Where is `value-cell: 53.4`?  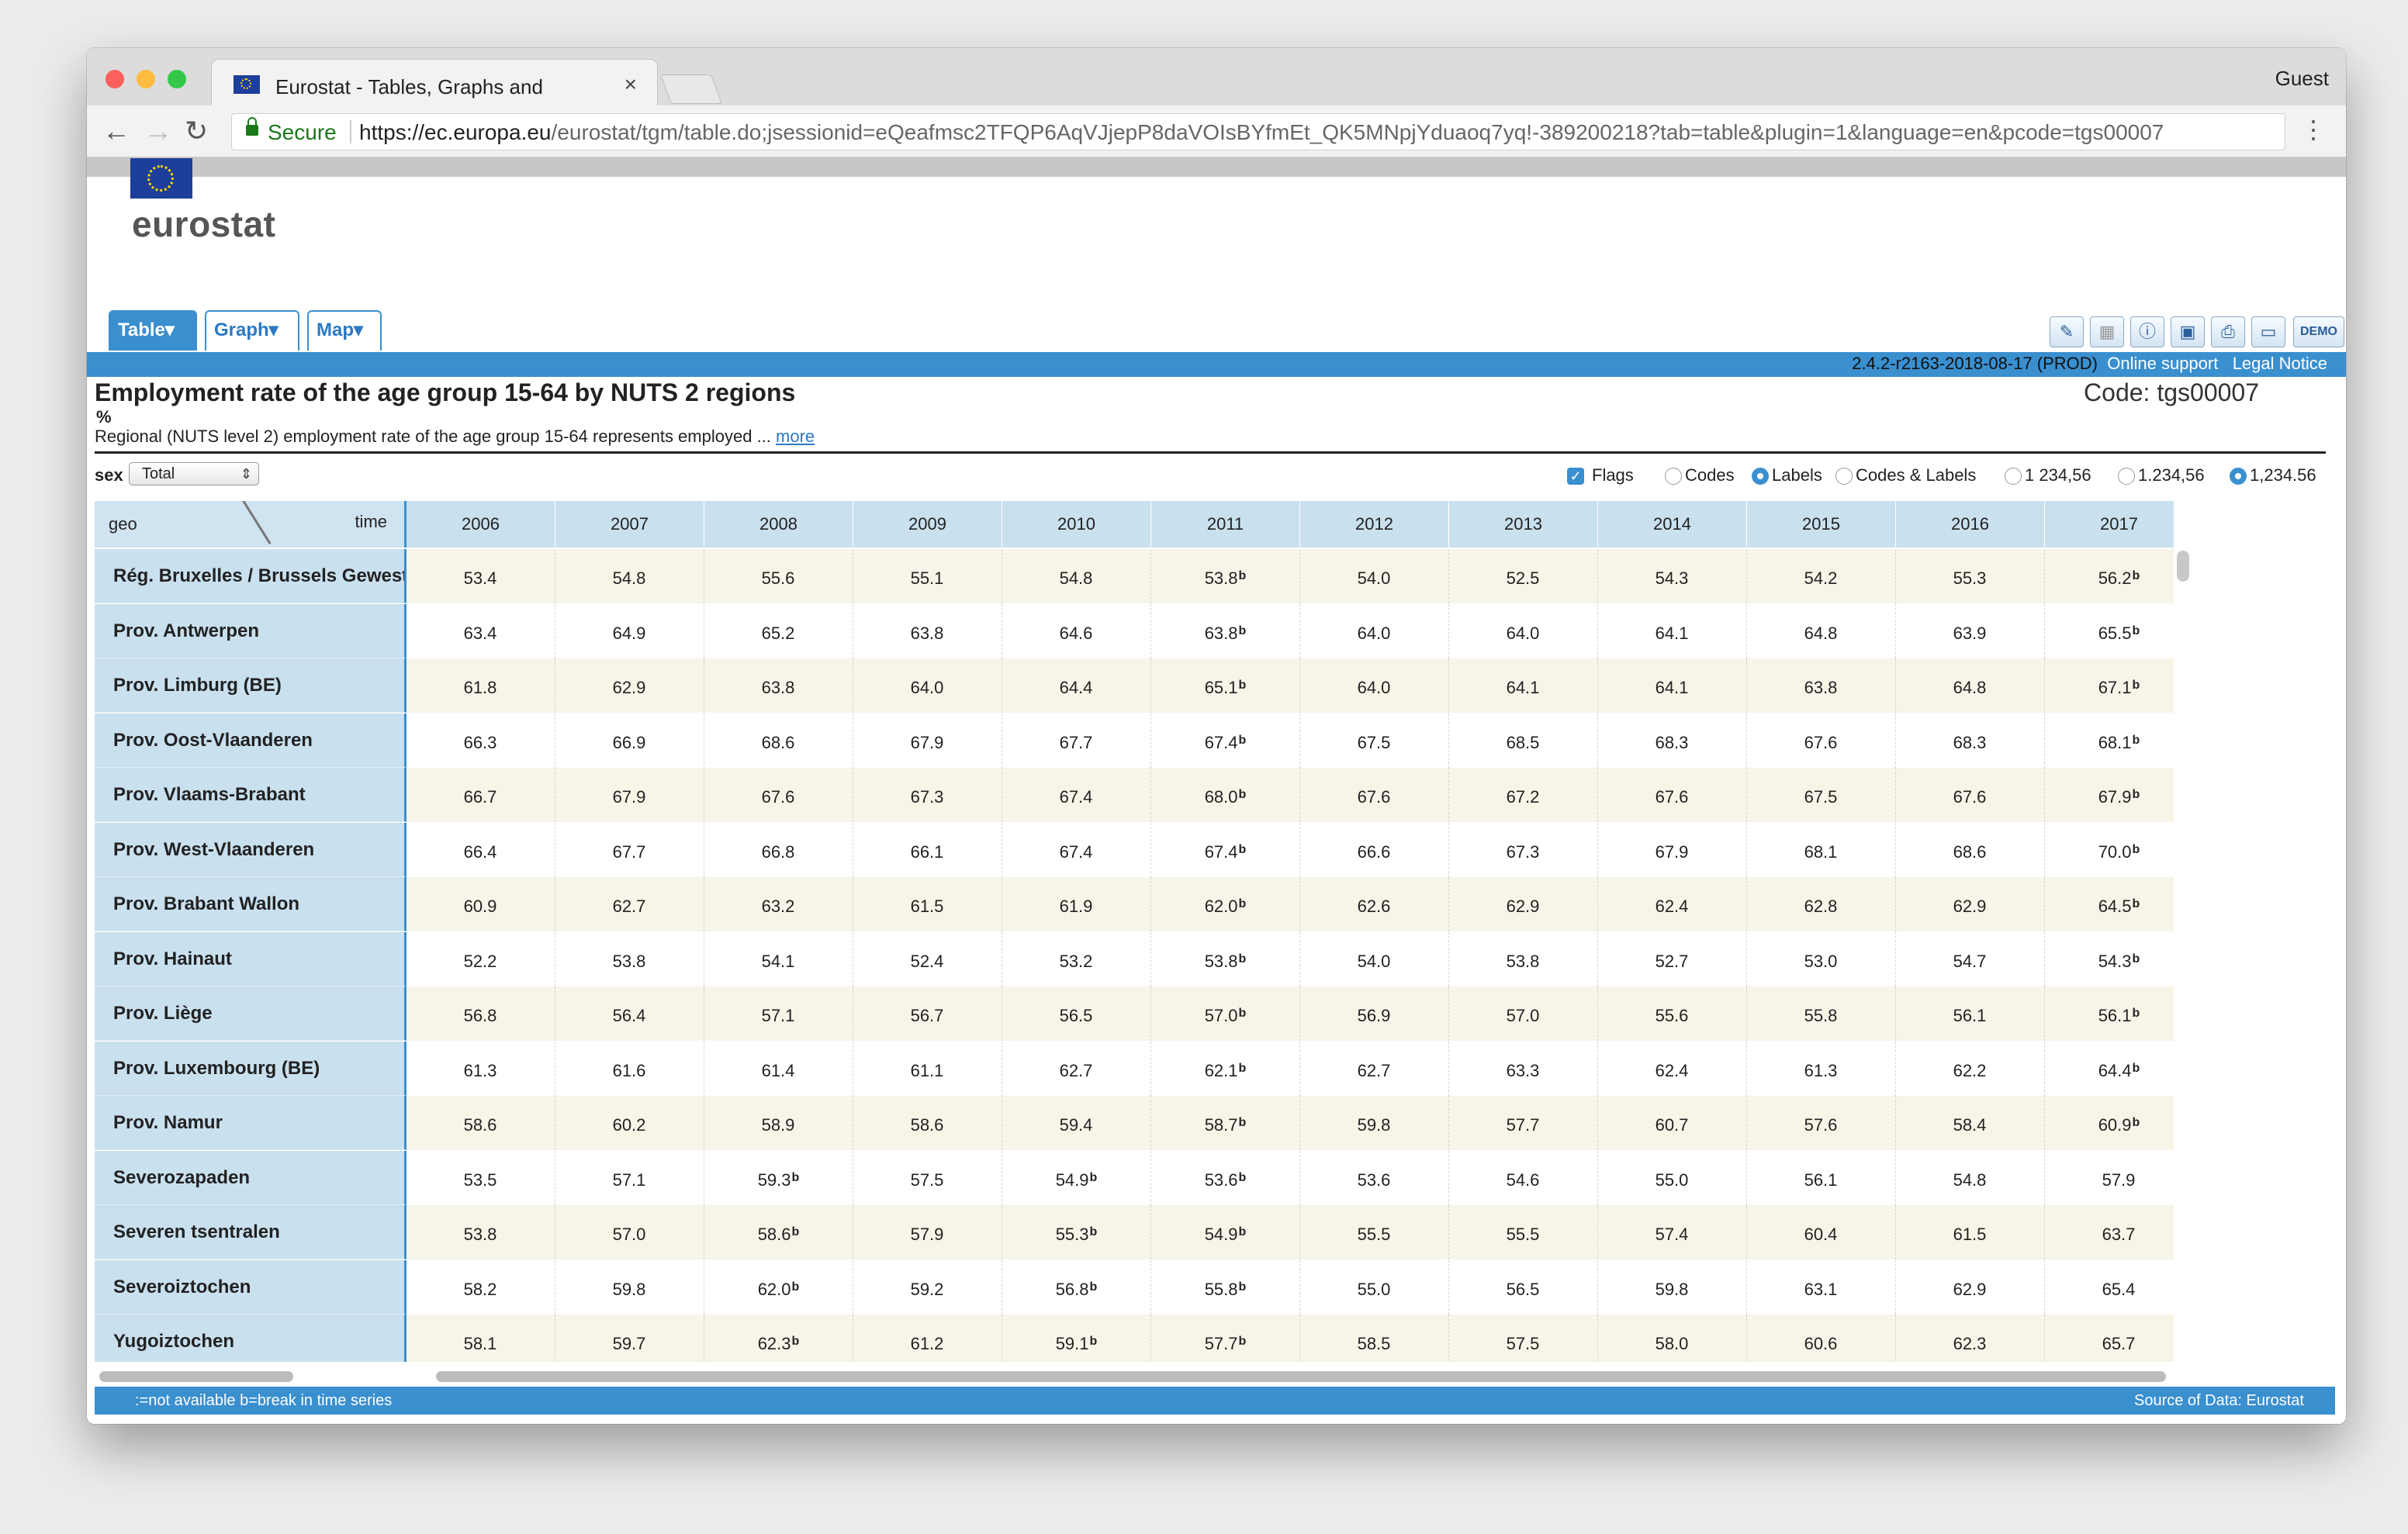 value-cell: 53.4 is located at coordinates (481, 576).